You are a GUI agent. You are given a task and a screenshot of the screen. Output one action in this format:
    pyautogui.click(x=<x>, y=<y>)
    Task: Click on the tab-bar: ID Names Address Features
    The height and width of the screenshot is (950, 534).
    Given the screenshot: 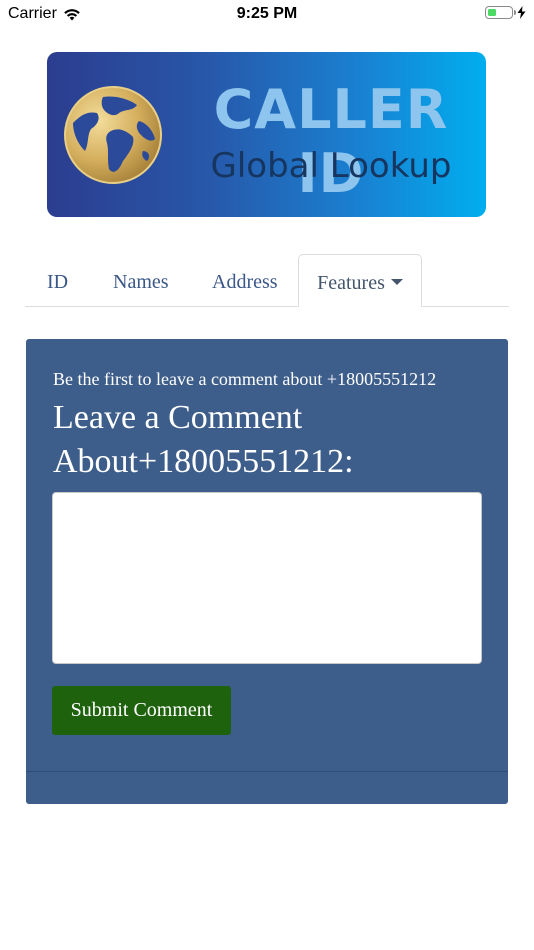 What is the action you would take?
    pyautogui.click(x=267, y=280)
    